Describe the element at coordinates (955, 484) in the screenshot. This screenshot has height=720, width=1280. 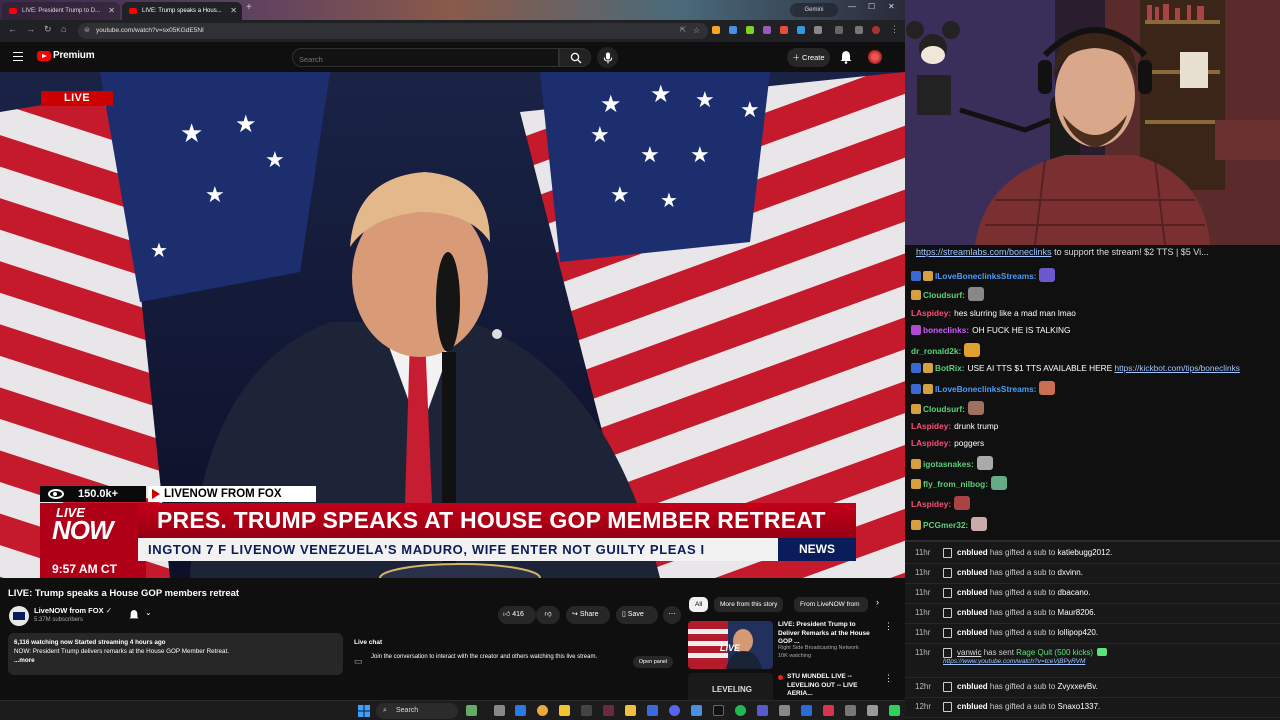
I see `chat-username: fly_from_nilbog:` at that location.